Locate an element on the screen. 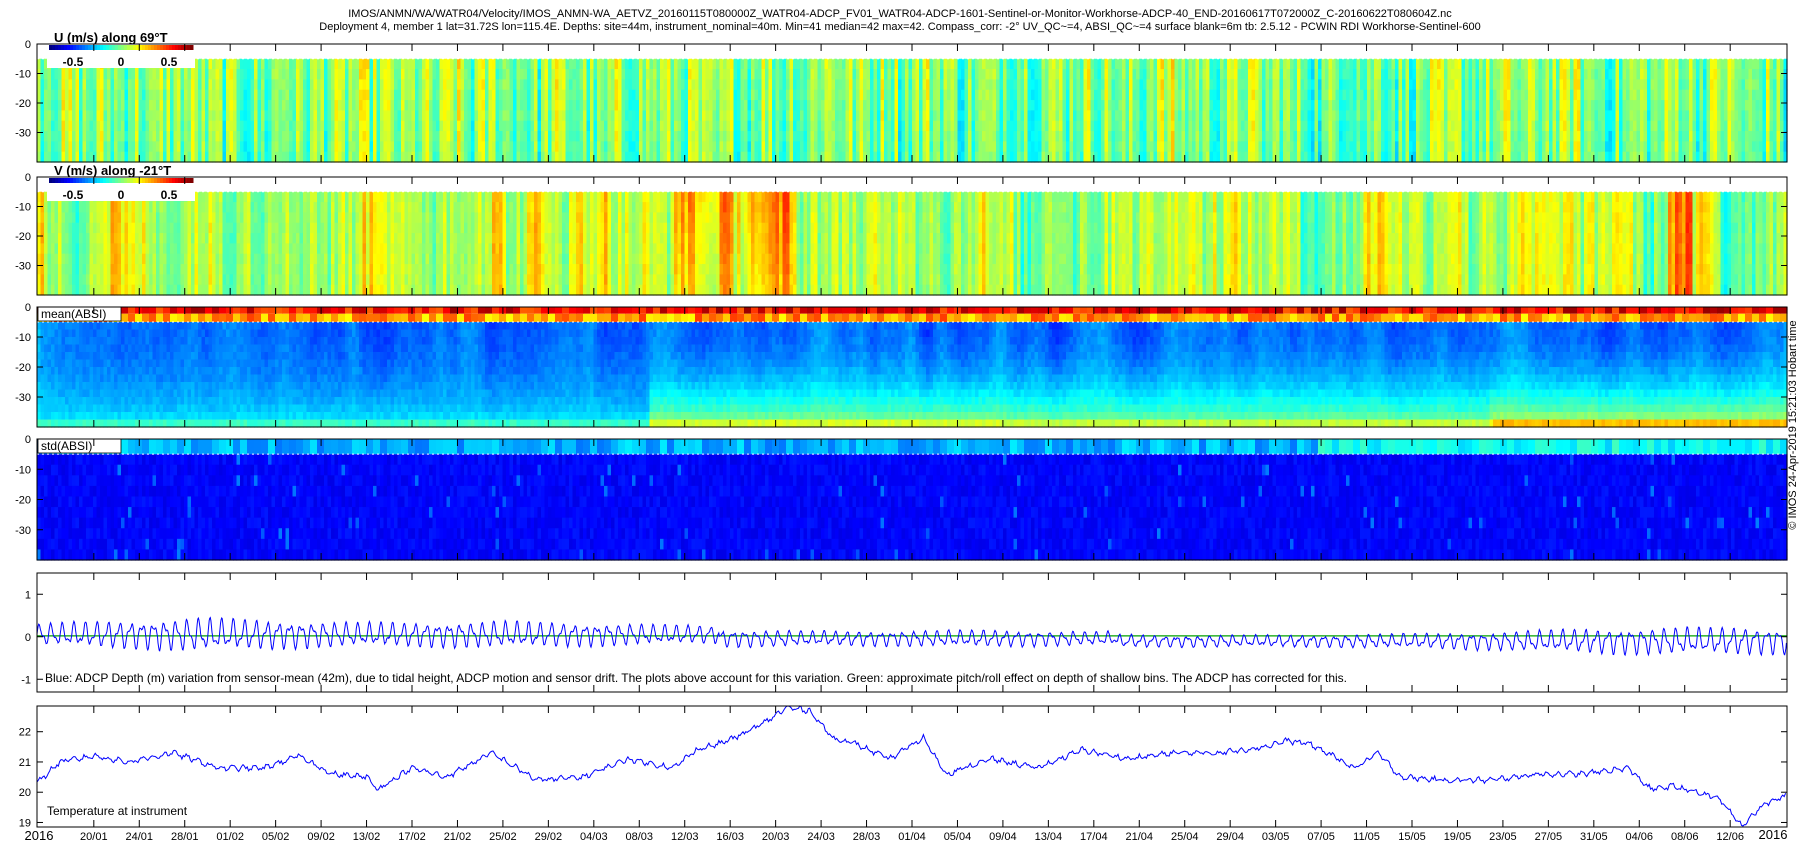 This screenshot has height=850, width=1800. time-axis-label: 01/02 is located at coordinates (230, 837).